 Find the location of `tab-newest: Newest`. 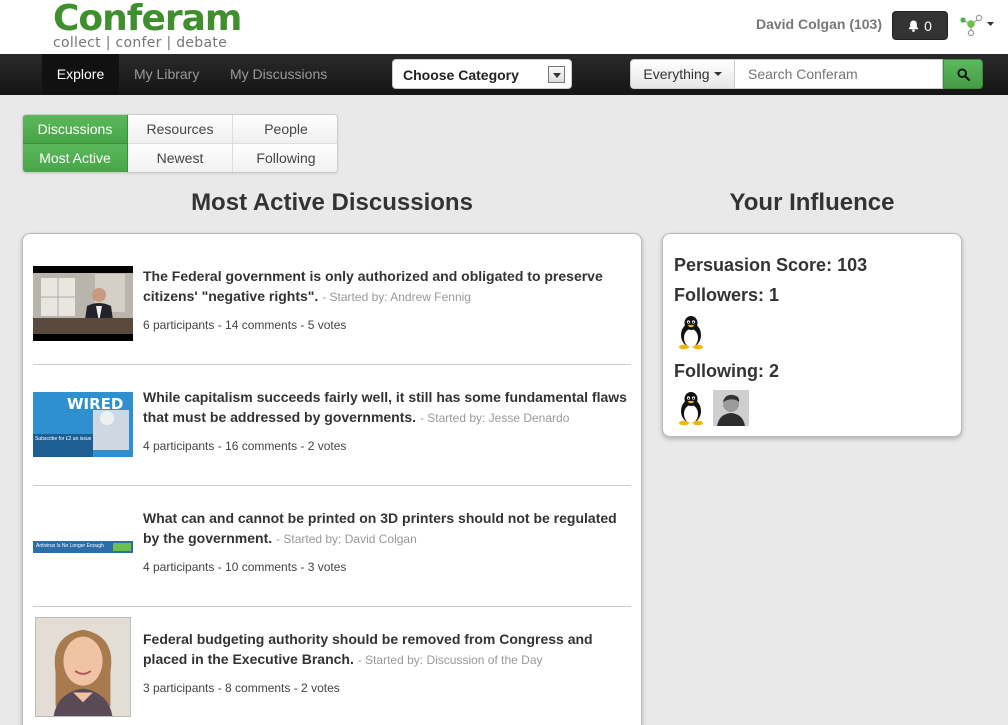

tab-newest: Newest is located at coordinates (180, 158).